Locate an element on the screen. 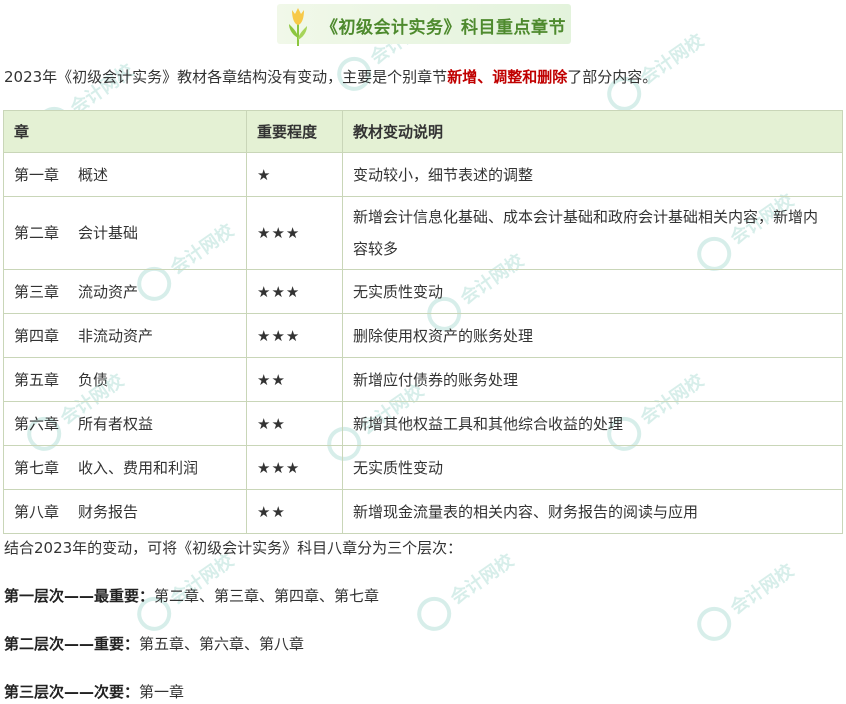 This screenshot has height=704, width=846. chapter-cell: 第三章 流动资产 is located at coordinates (125, 291).